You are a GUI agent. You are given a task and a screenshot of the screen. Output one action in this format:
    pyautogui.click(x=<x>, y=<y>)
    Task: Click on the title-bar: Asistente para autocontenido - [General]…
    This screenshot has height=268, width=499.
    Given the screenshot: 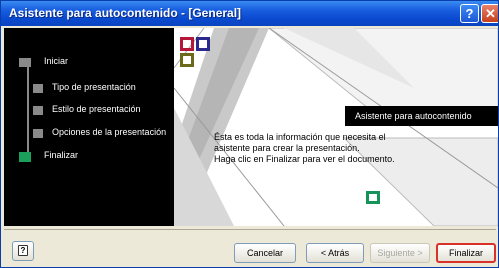 What is the action you would take?
    pyautogui.click(x=249, y=13)
    